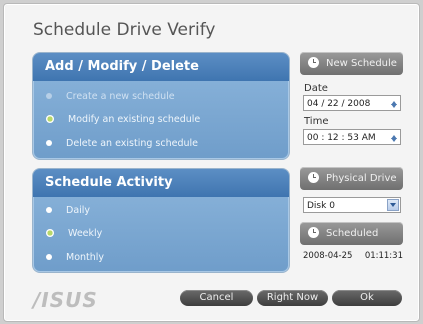 Image resolution: width=423 pixels, height=324 pixels. I want to click on drive-select: Disk 0, so click(352, 205).